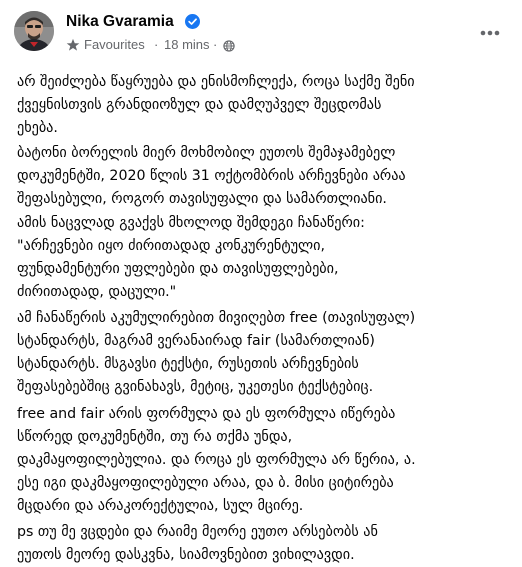 Image resolution: width=522 pixels, height=567 pixels. I want to click on verified-badge-icon, so click(192, 21).